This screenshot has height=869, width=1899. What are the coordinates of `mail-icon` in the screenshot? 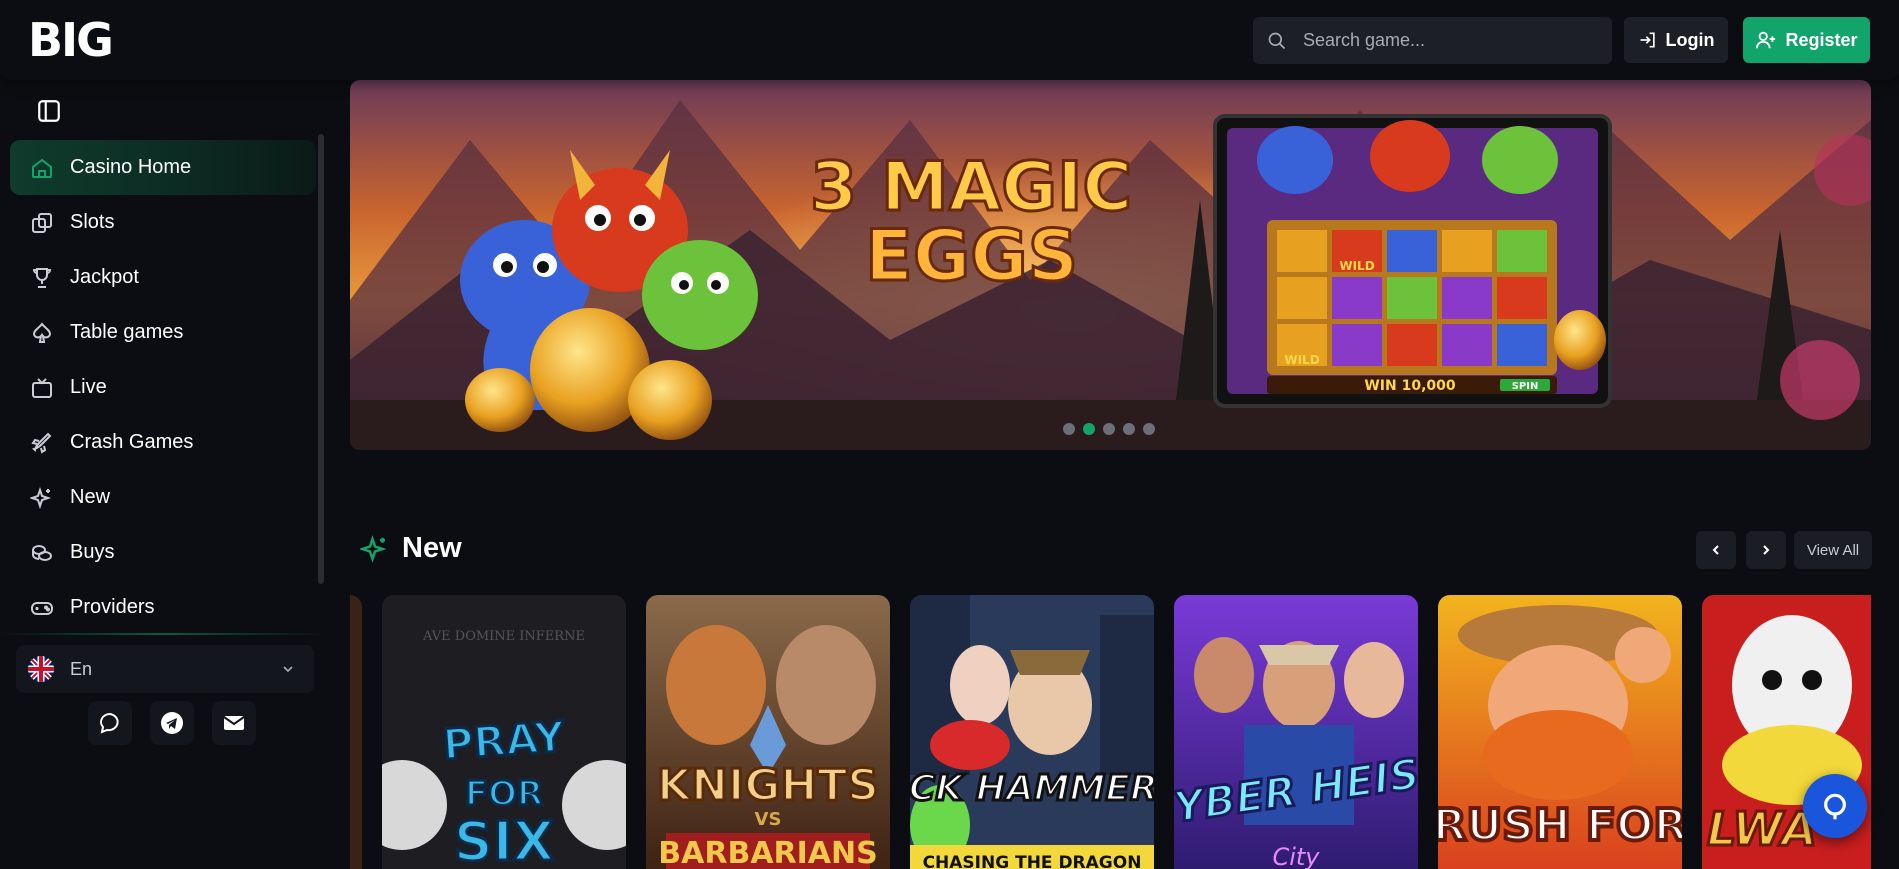 It's located at (234, 723).